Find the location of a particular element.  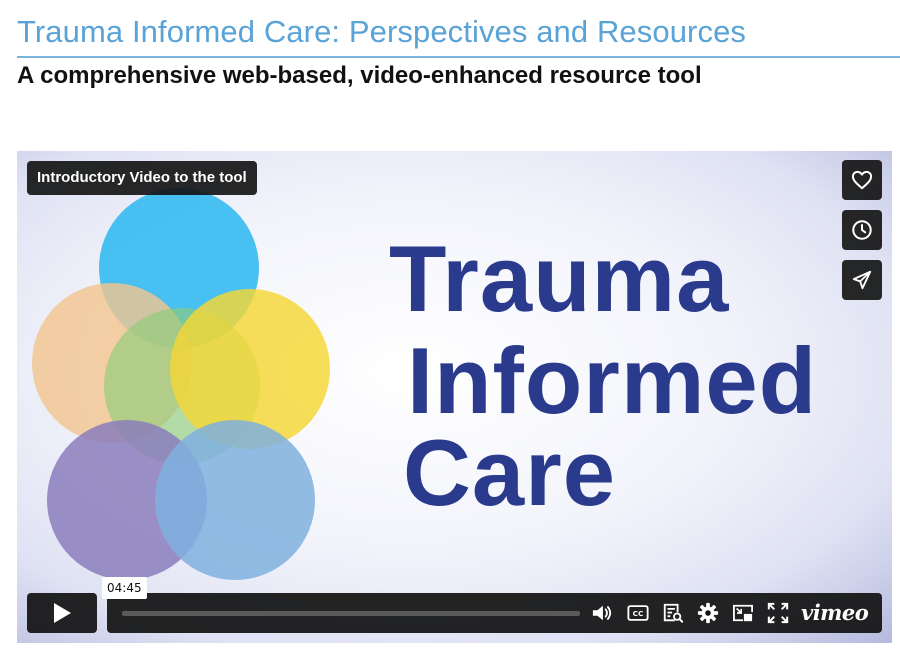

fullscreen-button is located at coordinates (778, 613).